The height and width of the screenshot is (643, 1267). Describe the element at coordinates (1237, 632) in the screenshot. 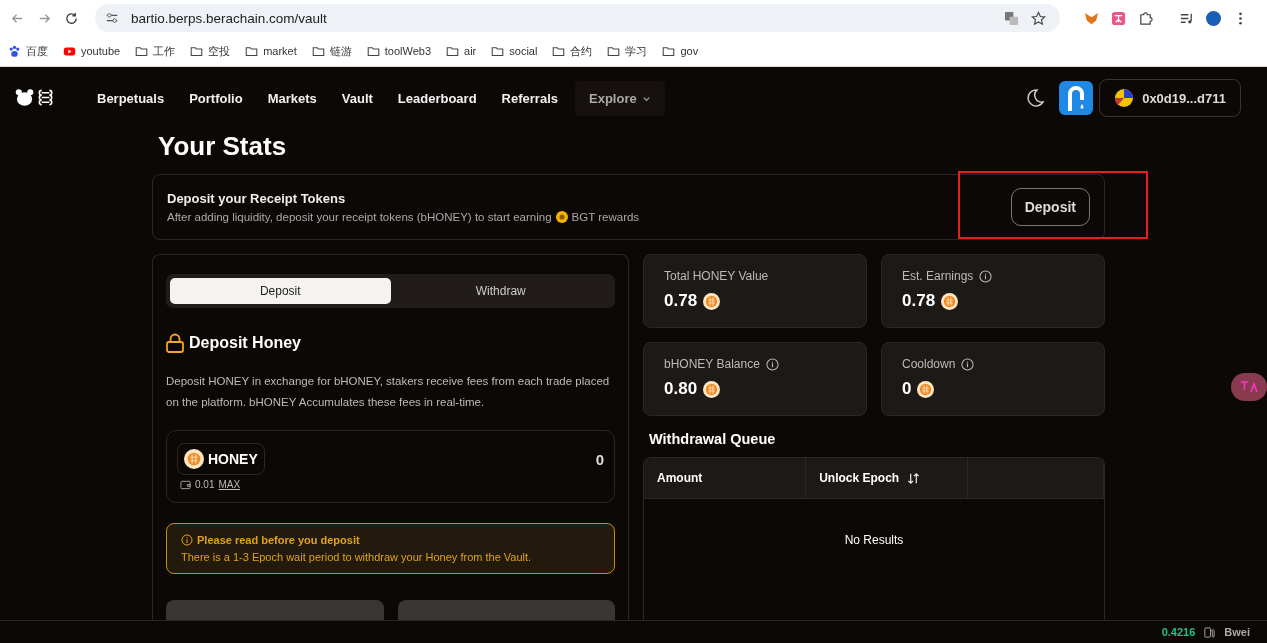

I see `gas-unit: Bwei` at that location.